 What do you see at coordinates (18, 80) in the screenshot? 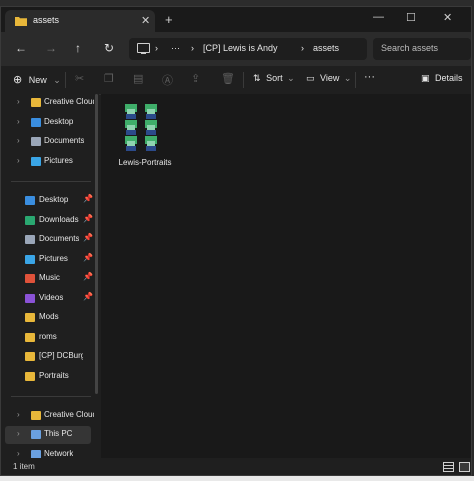
I see `plus-icon: ⊕` at bounding box center [18, 80].